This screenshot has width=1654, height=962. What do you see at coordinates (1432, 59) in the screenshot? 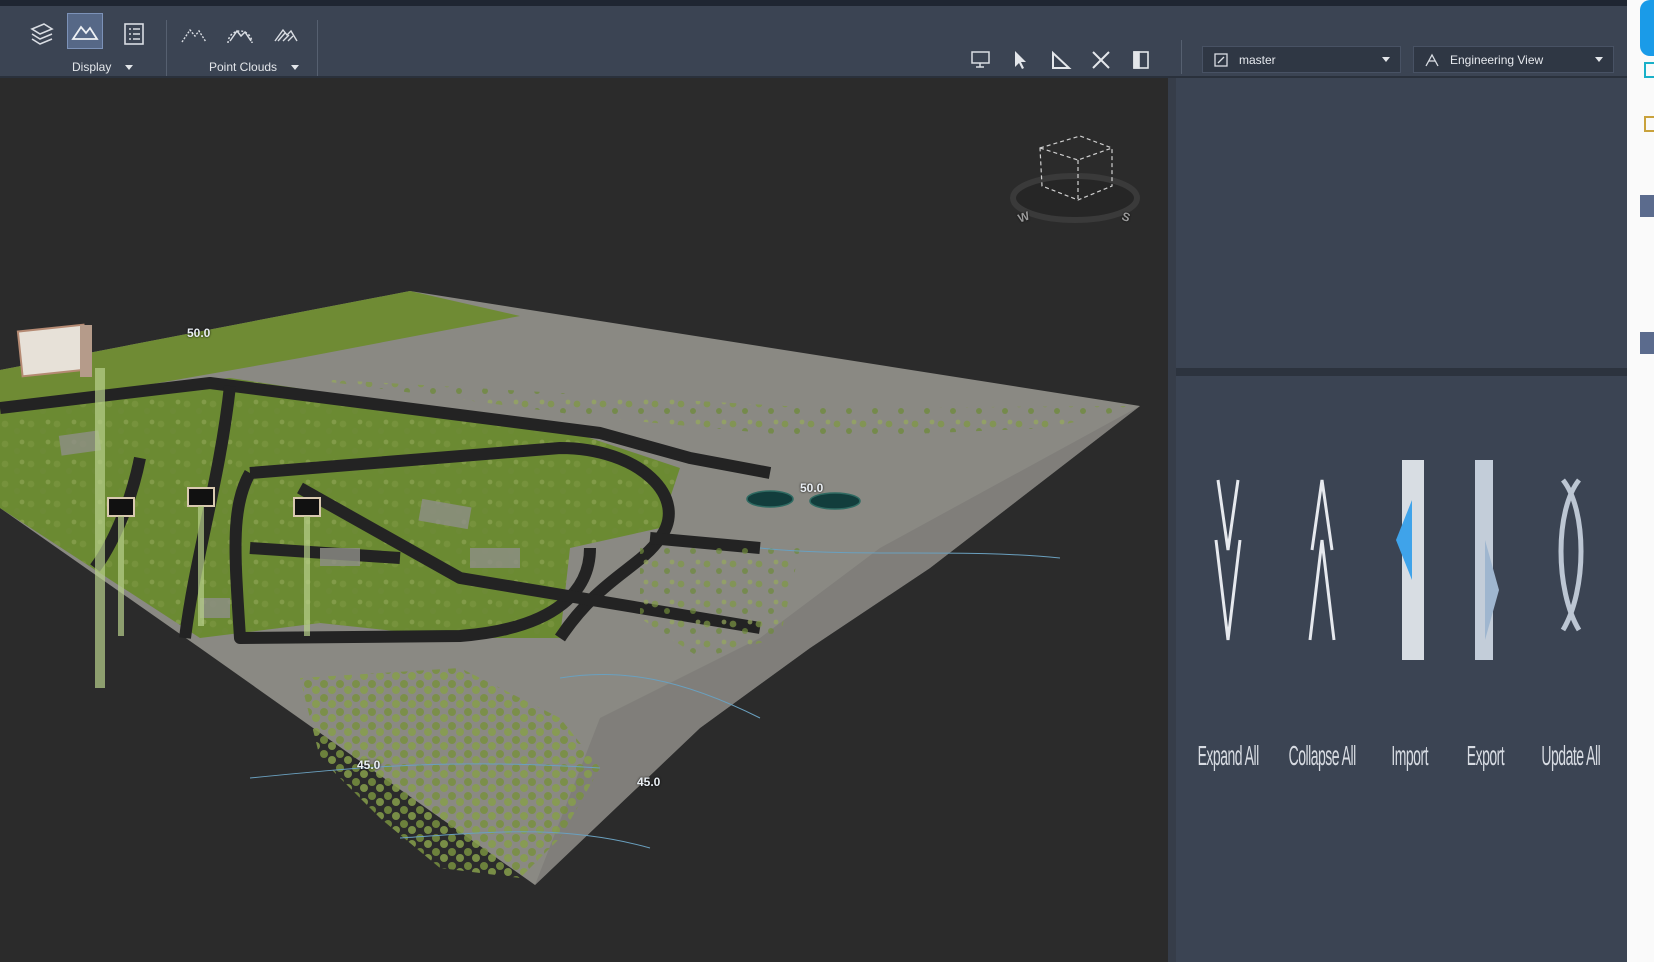
I see `view-icon` at bounding box center [1432, 59].